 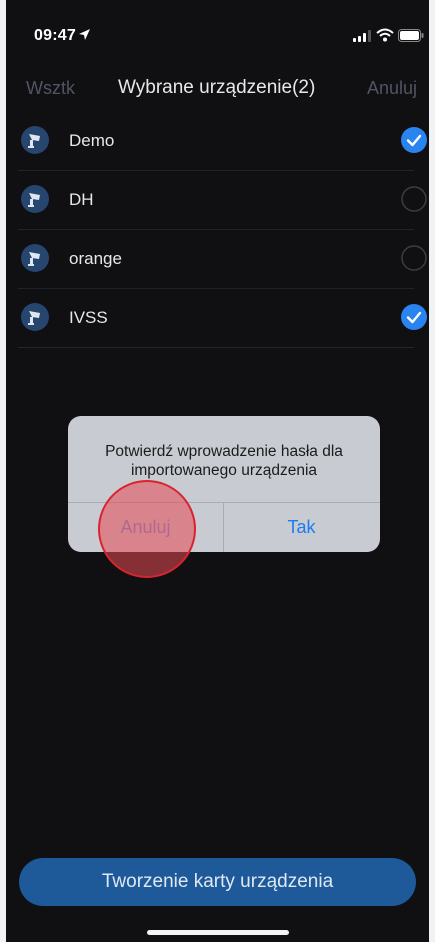 I want to click on dialog-confirm-button: Tak, so click(x=301, y=527).